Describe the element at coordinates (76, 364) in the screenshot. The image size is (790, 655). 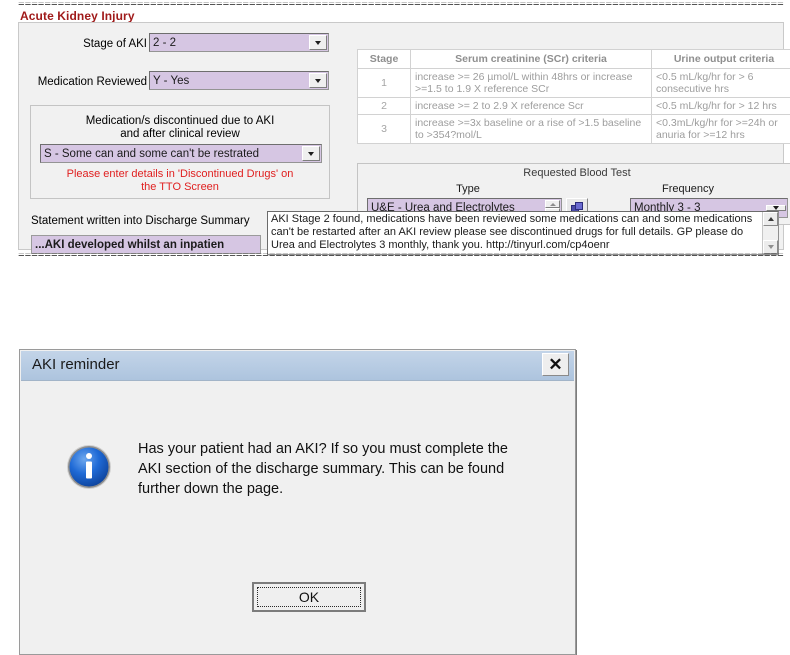
I see `dialog-title: AKI reminder` at that location.